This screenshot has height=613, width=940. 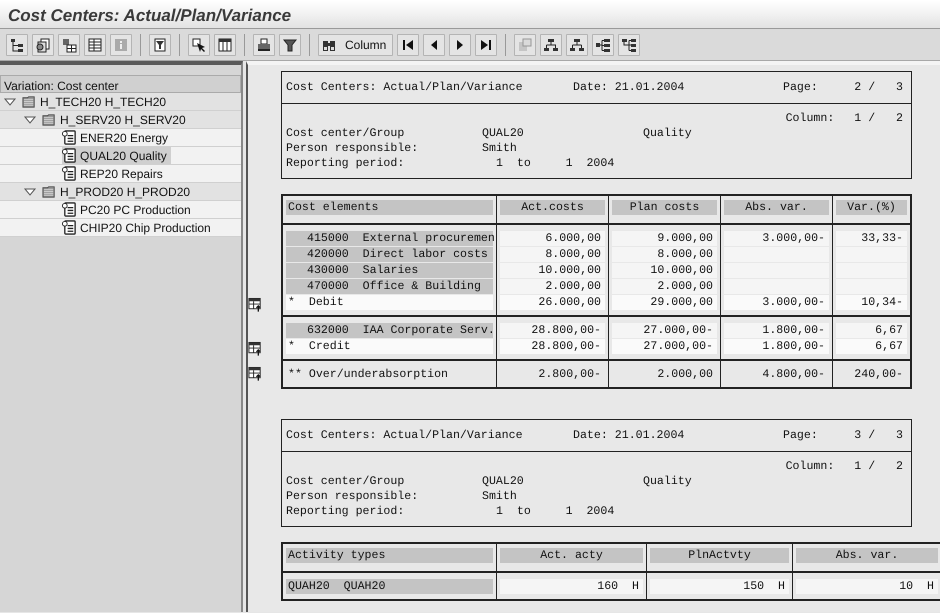 I want to click on table-cell: 29.000,00, so click(x=664, y=302).